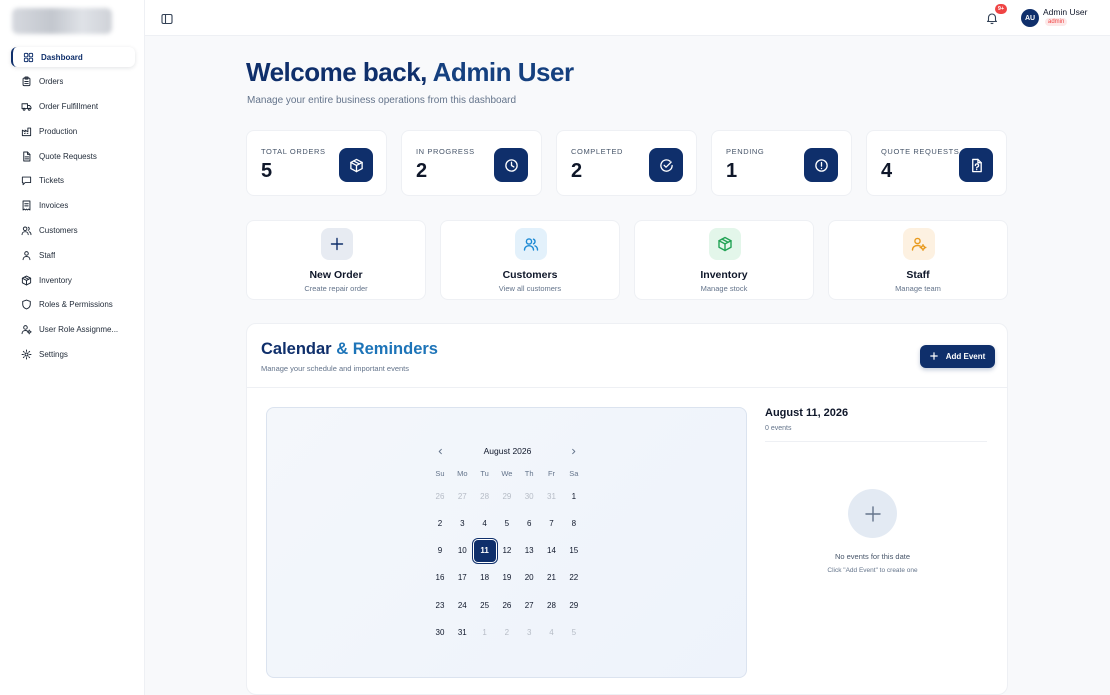 This screenshot has width=1110, height=695. What do you see at coordinates (445, 151) in the screenshot?
I see `stat-label: IN PROGRESS` at bounding box center [445, 151].